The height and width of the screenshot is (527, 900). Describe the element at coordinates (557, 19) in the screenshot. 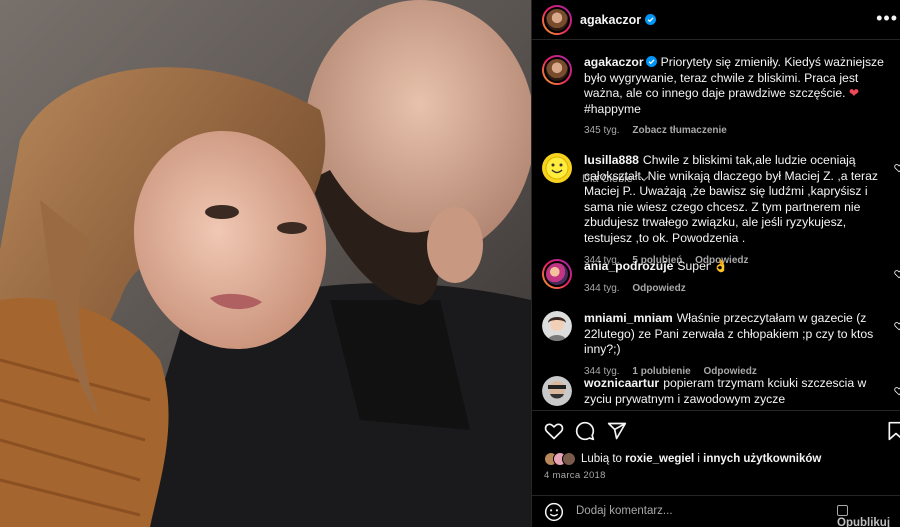

I see `author-avatar` at that location.